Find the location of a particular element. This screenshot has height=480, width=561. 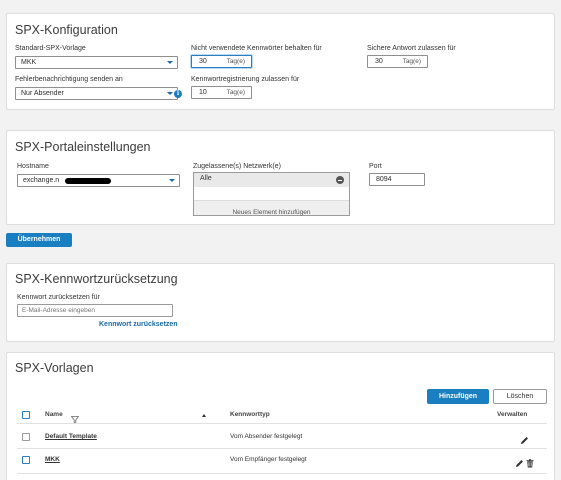

hostname-select: exchange.n is located at coordinates (98, 180).